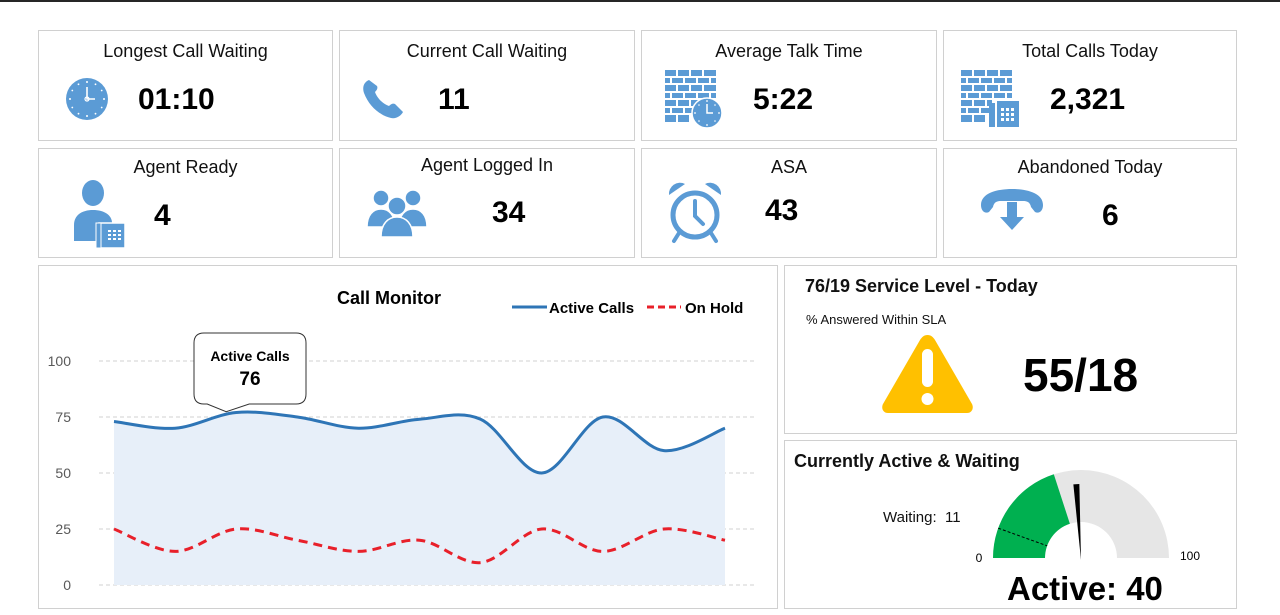  I want to click on y-tick-label: 0, so click(67, 585).